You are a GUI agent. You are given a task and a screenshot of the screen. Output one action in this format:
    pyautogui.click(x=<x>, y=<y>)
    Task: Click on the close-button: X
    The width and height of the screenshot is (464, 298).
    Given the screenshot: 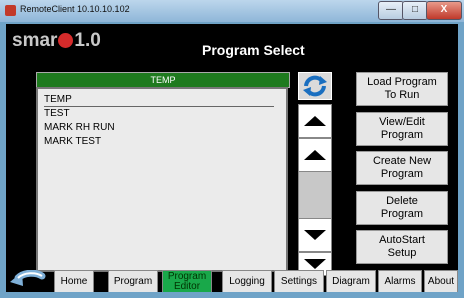 What is the action you would take?
    pyautogui.click(x=444, y=10)
    